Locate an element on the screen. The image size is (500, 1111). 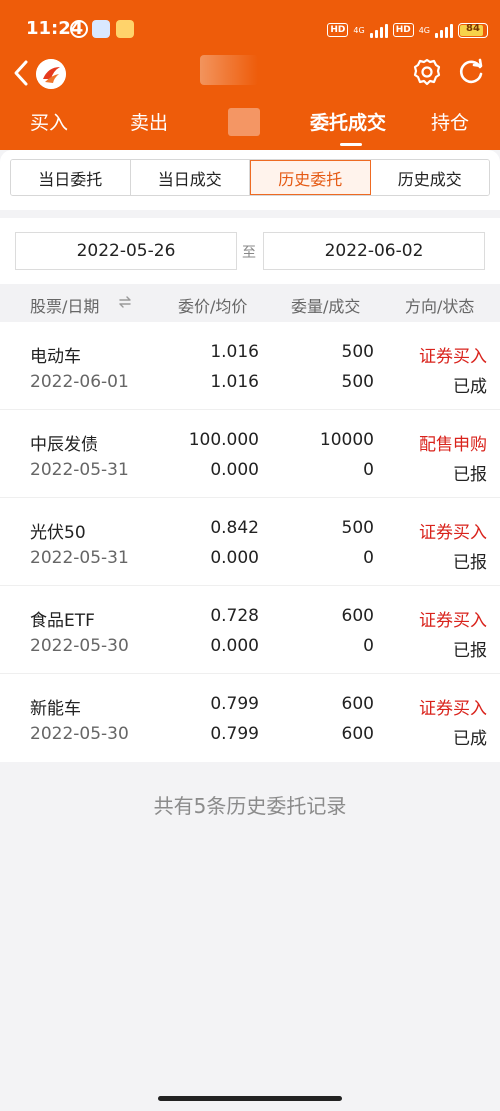
segment-history-trades: 历史成交 is located at coordinates (429, 177).